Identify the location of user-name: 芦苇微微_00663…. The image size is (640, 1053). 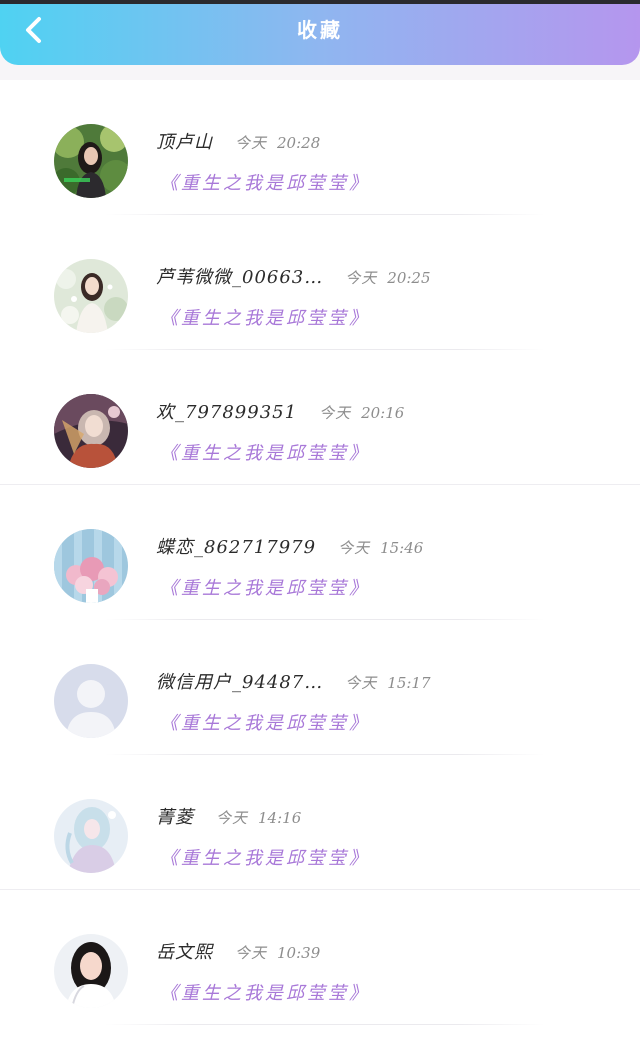
(239, 276).